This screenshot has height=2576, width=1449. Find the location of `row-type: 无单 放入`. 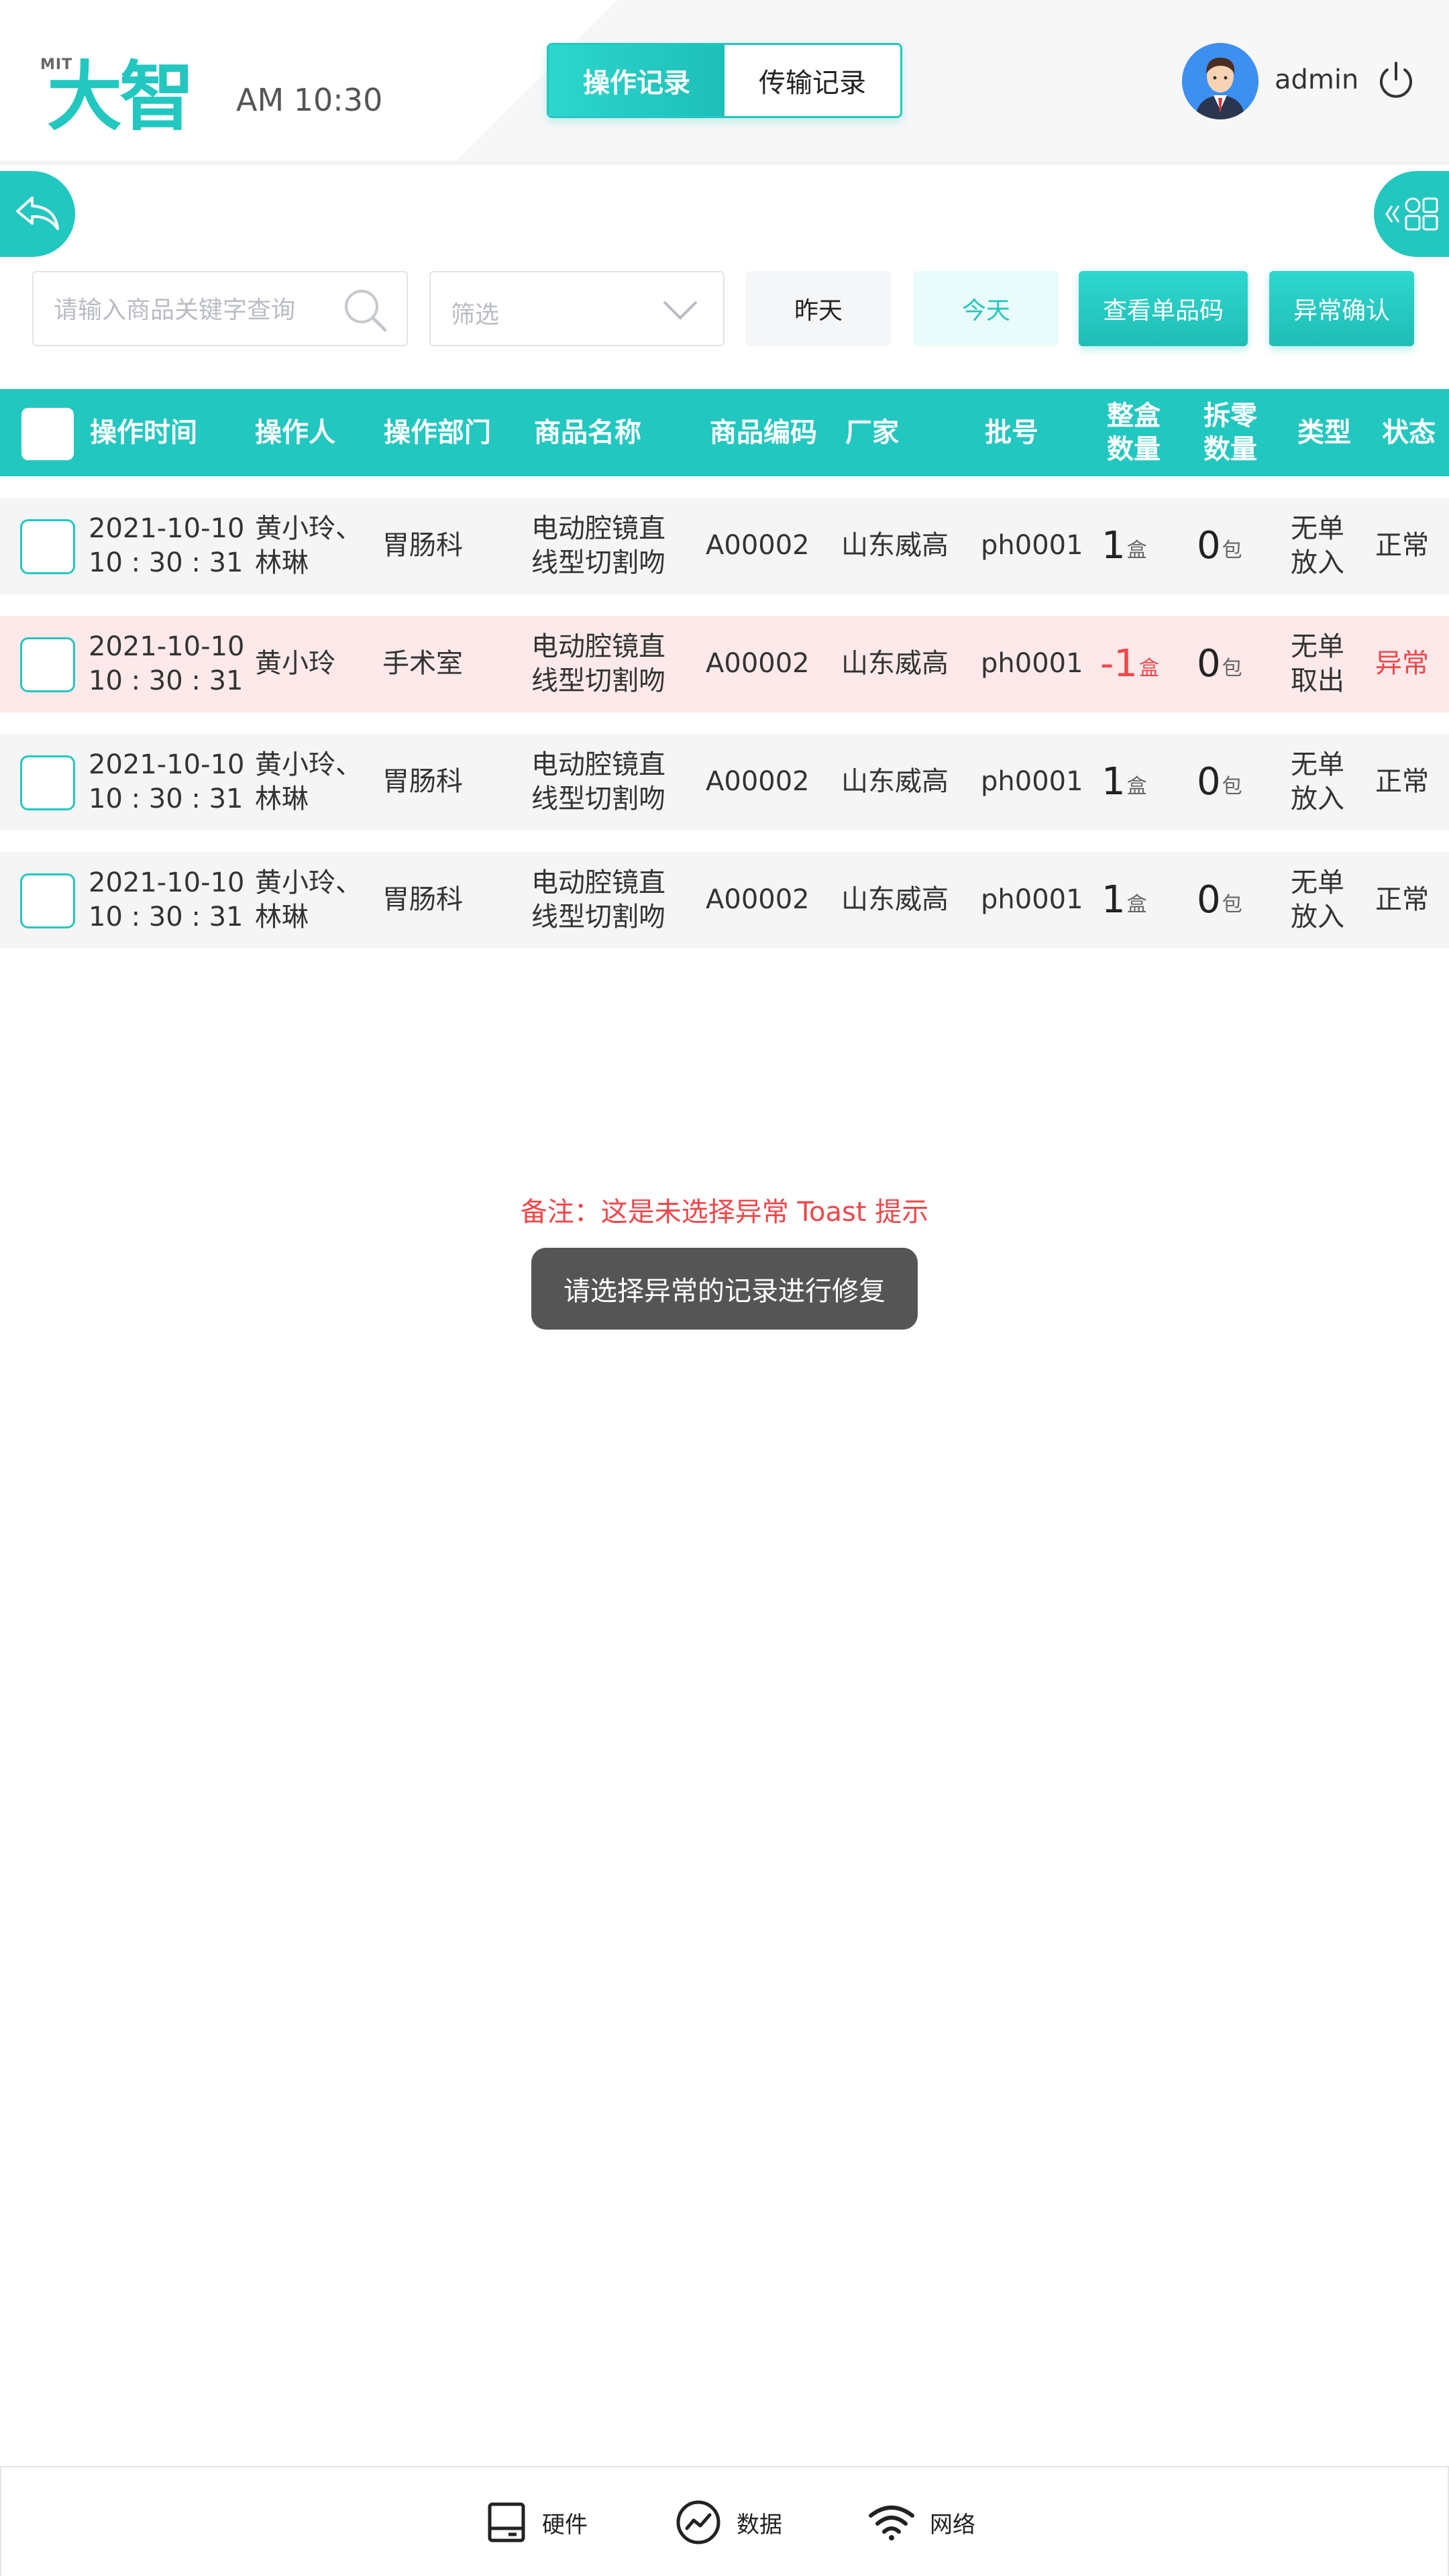

row-type: 无单 放入 is located at coordinates (1317, 900).